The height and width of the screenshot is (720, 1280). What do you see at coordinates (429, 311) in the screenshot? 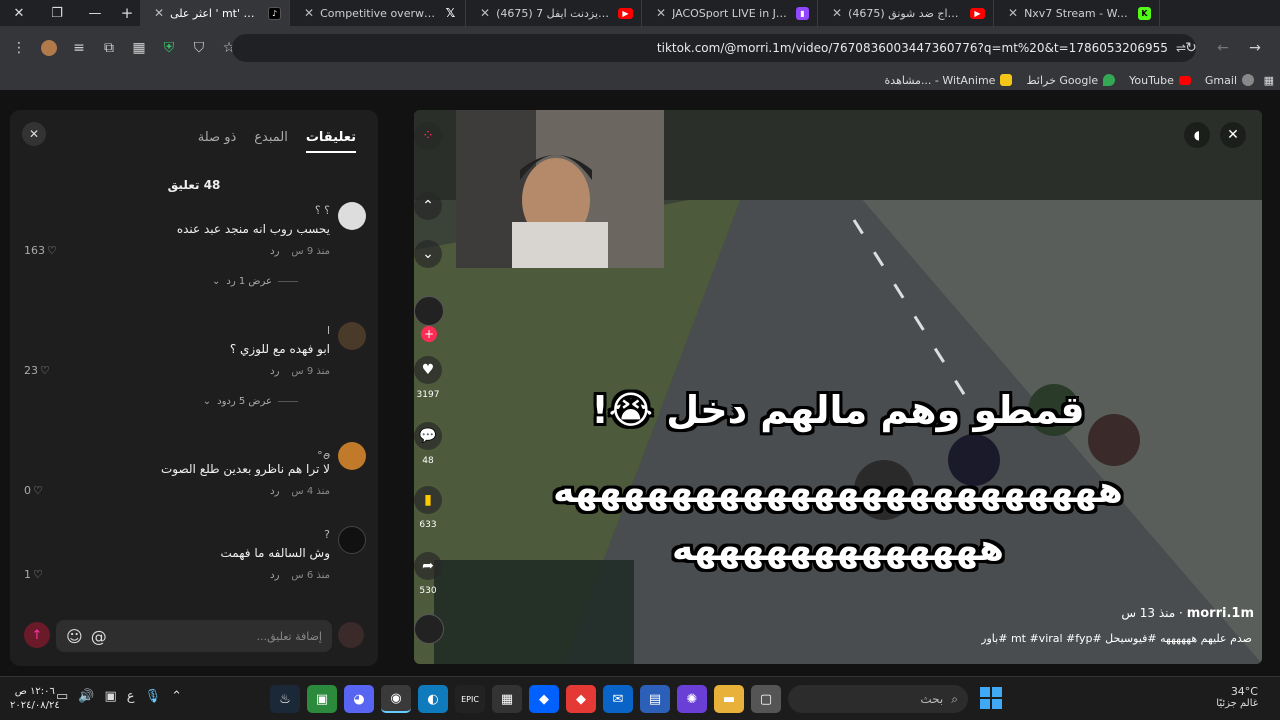
I see `author-avatar` at bounding box center [429, 311].